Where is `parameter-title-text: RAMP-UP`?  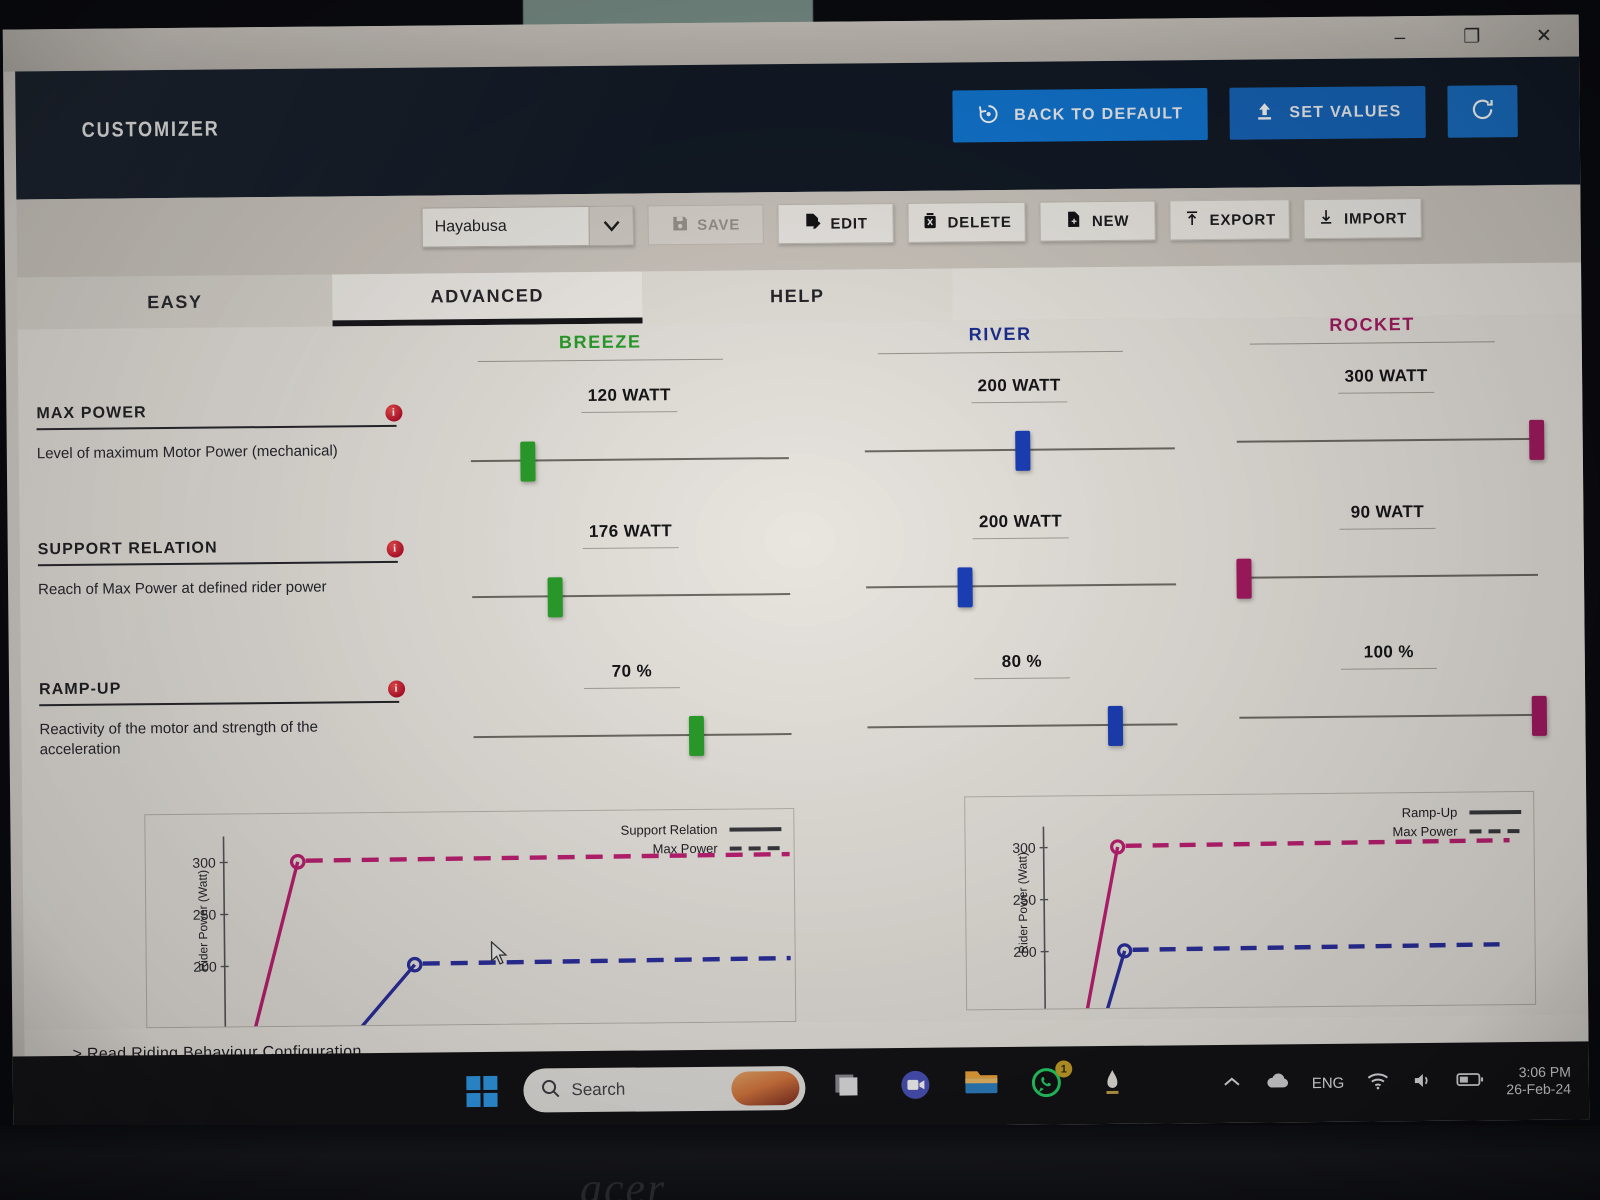 parameter-title-text: RAMP-UP is located at coordinates (80, 689).